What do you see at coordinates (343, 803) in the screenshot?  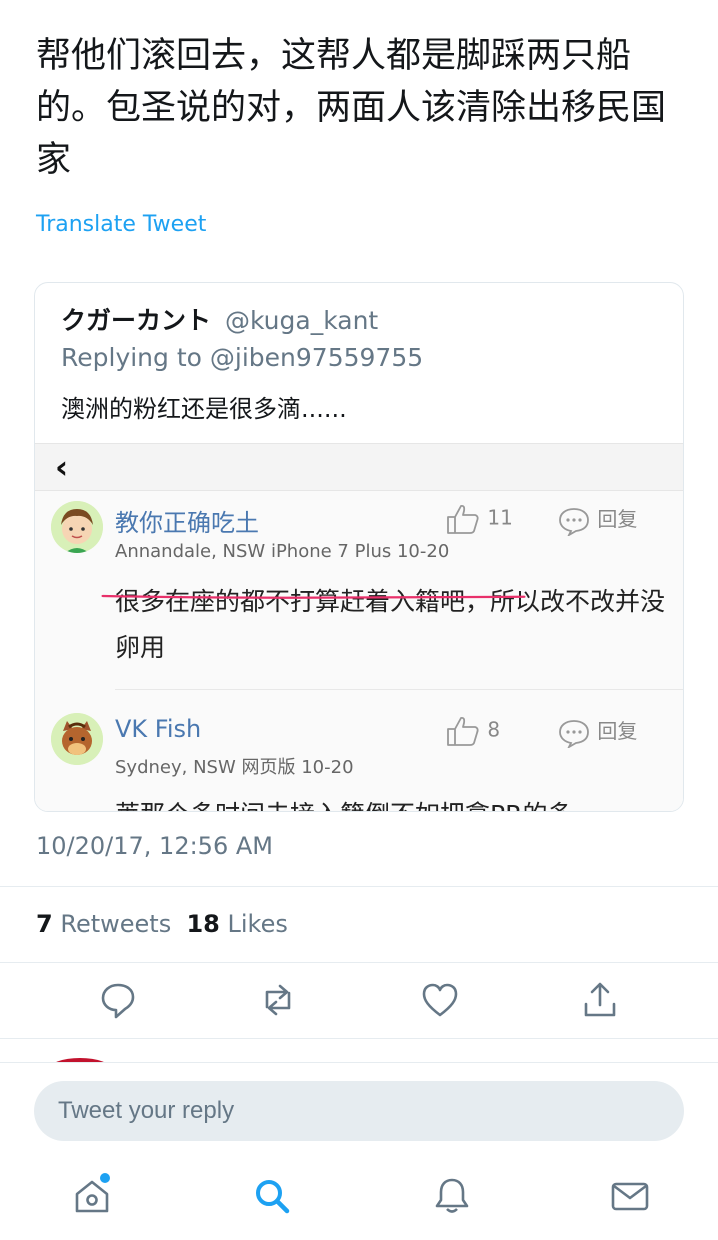 I see `comment-body-cut: 莱那个多时间去接入籍倒不如把拿PR的多` at bounding box center [343, 803].